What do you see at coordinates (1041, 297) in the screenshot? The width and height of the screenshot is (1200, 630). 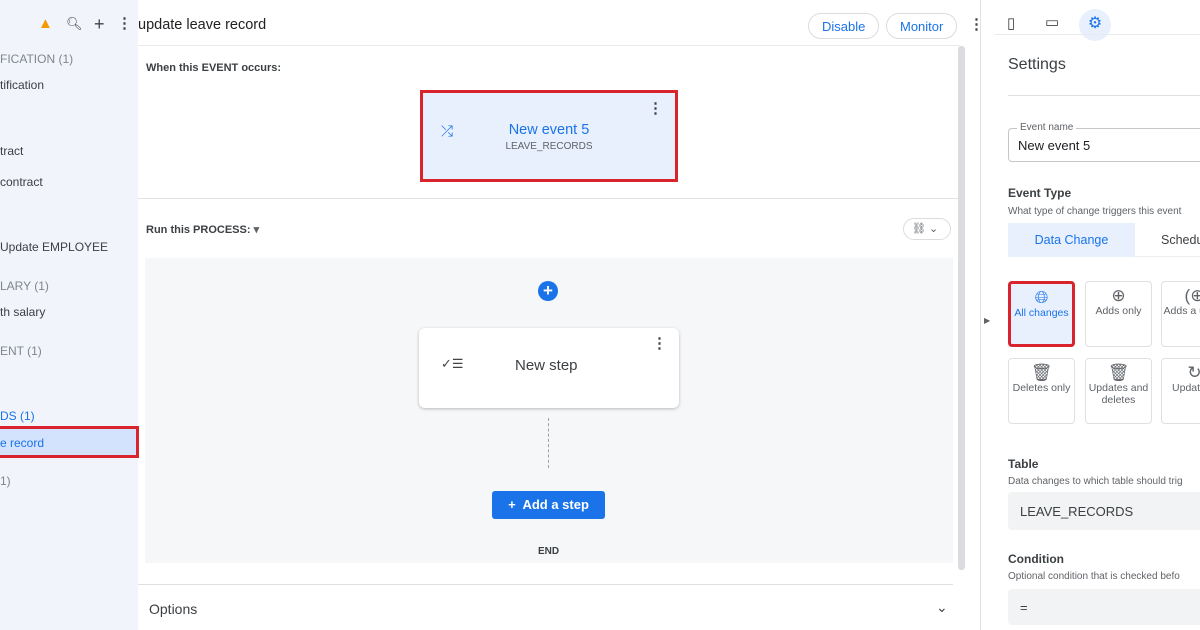 I see `globe-icon: 🌐︎` at bounding box center [1041, 297].